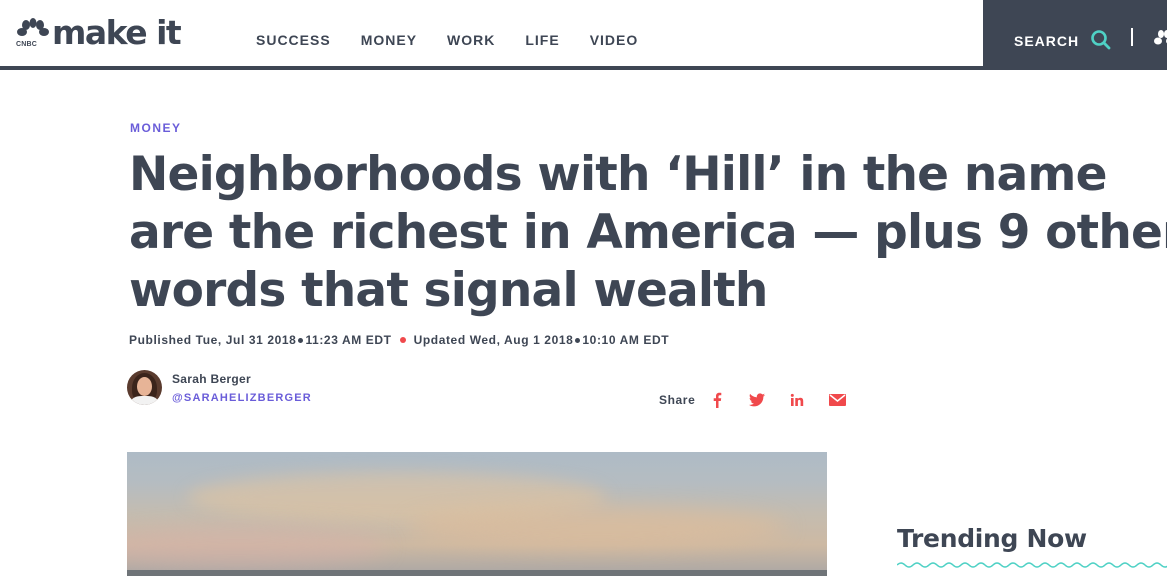  What do you see at coordinates (1046, 41) in the screenshot?
I see `search-button: SEARCH` at bounding box center [1046, 41].